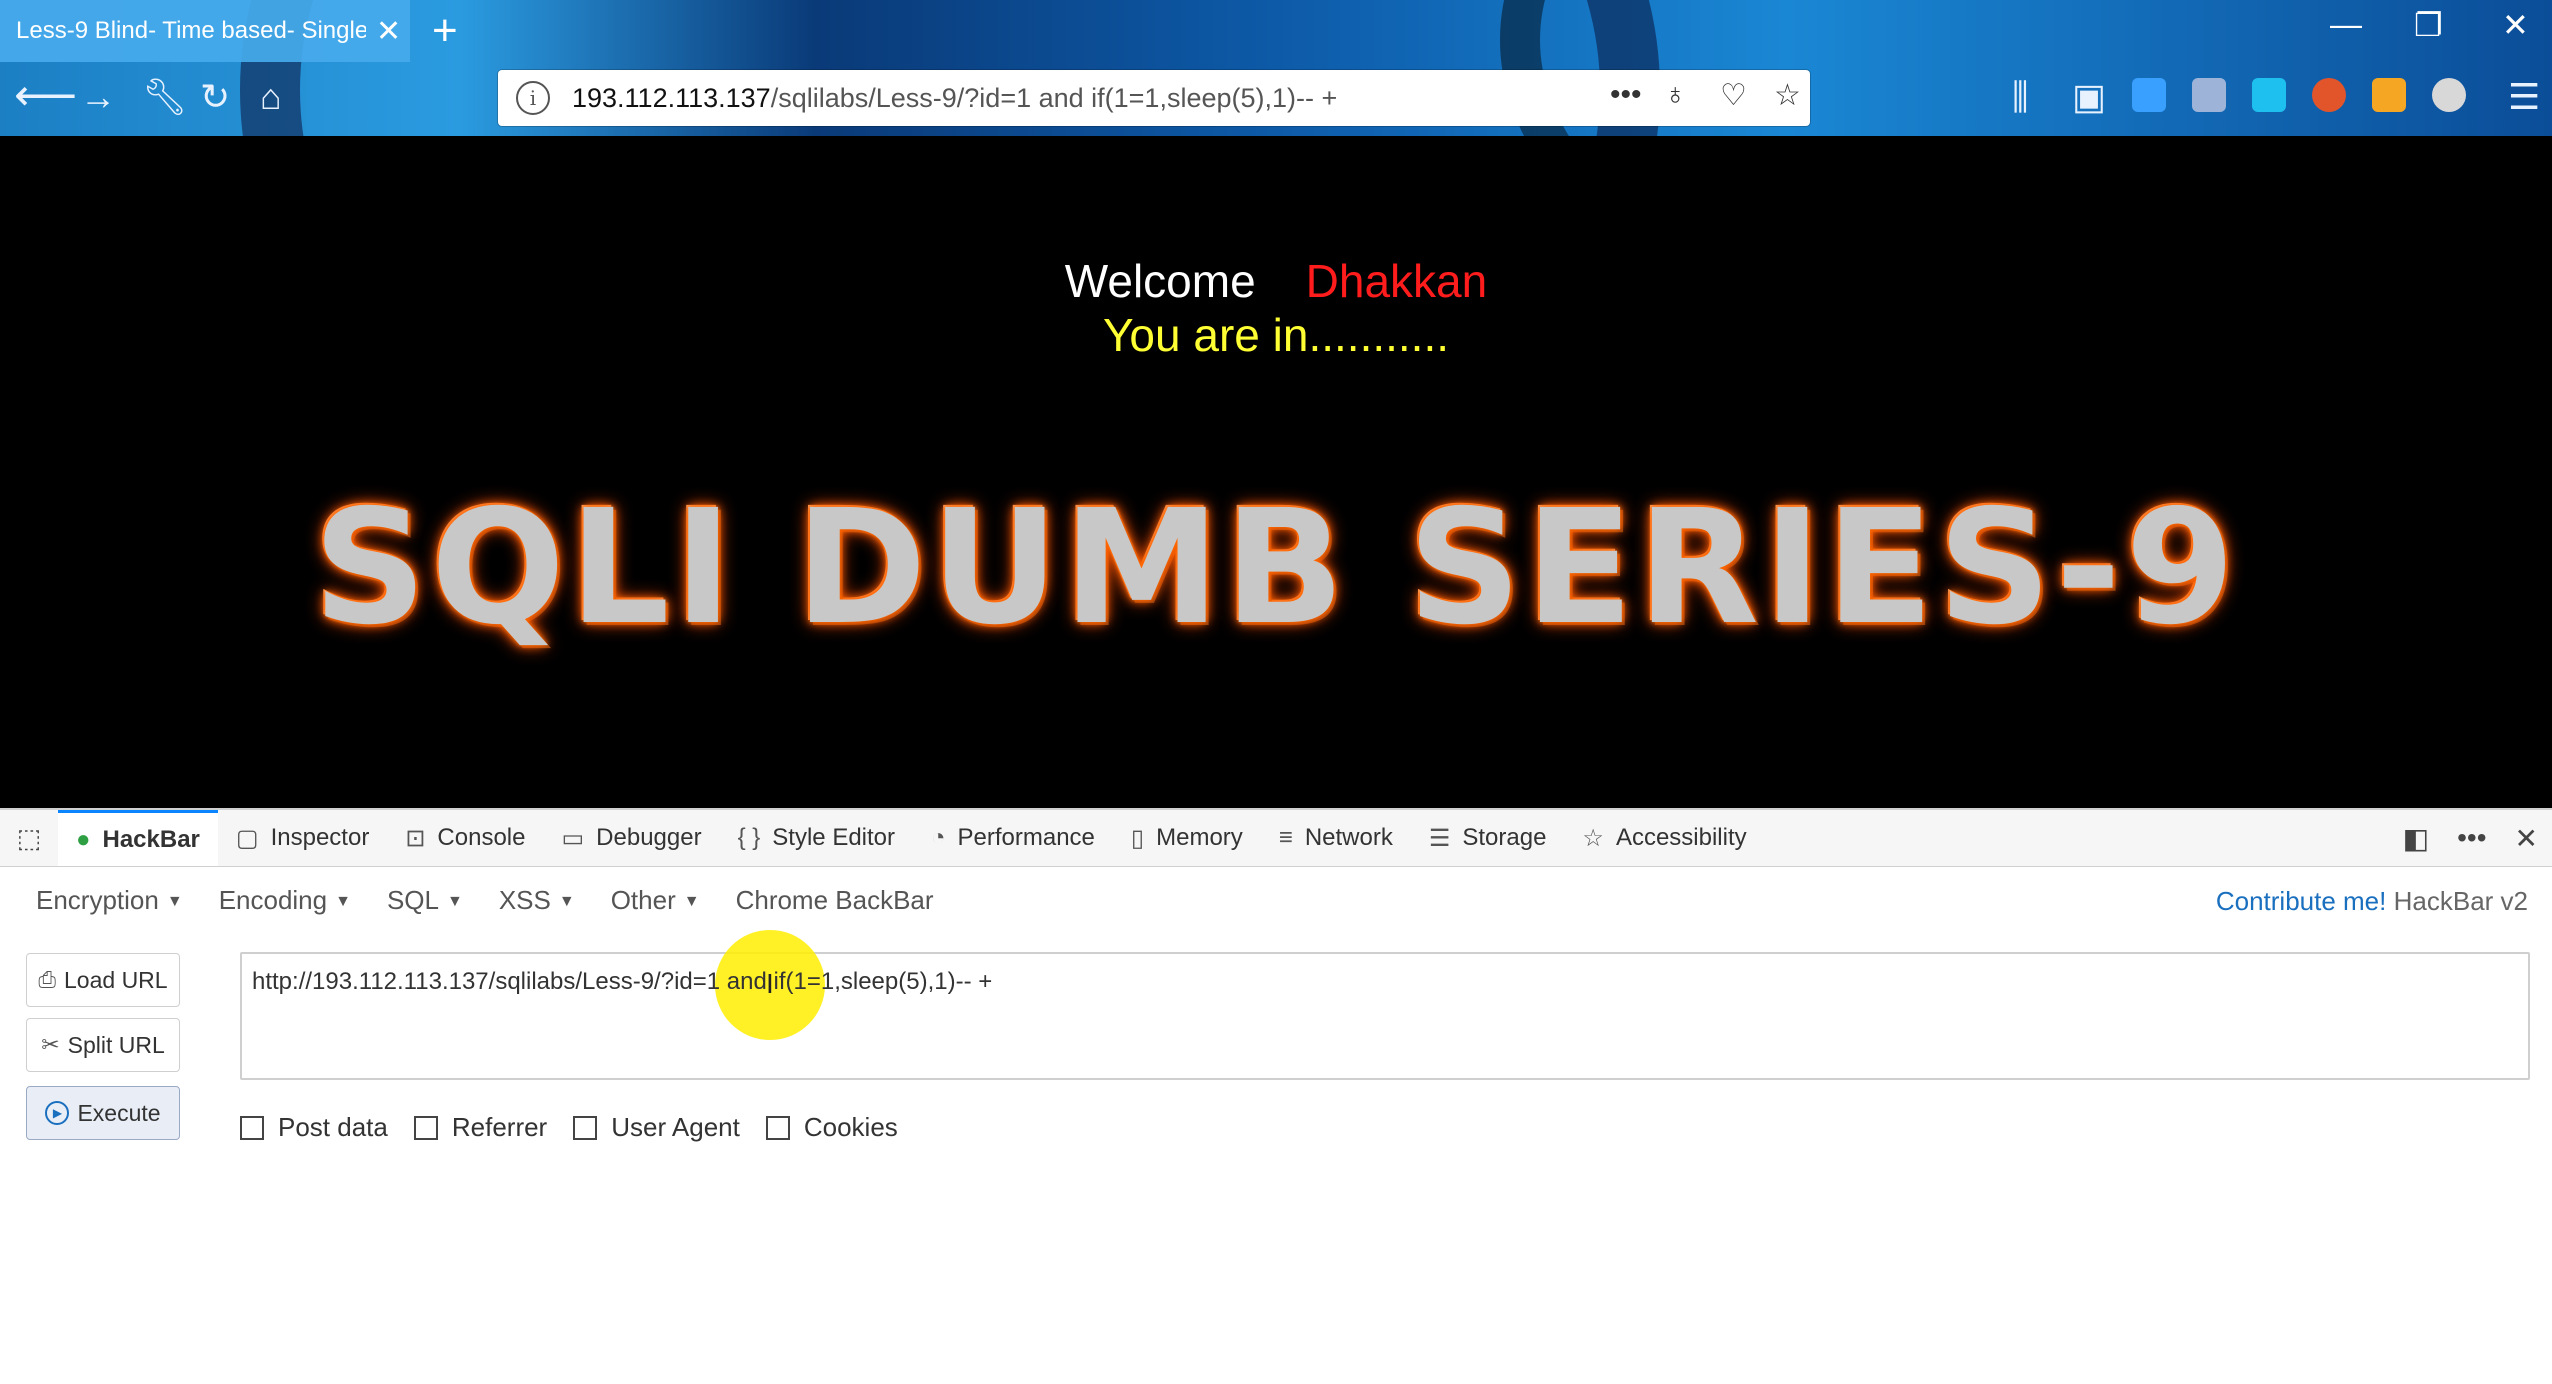 The image size is (2552, 1384). I want to click on accessibility-icon: ☆, so click(1593, 838).